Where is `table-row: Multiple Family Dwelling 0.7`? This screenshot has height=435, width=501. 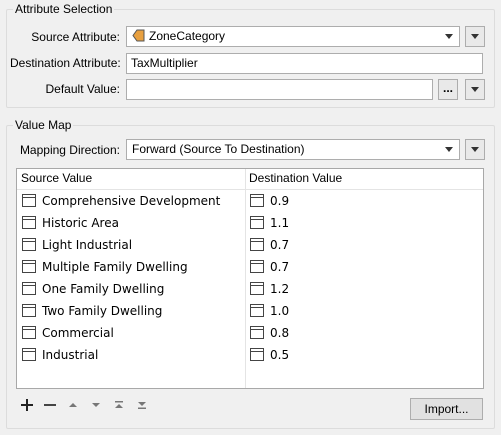
table-row: Multiple Family Dwelling 0.7 is located at coordinates (250, 267).